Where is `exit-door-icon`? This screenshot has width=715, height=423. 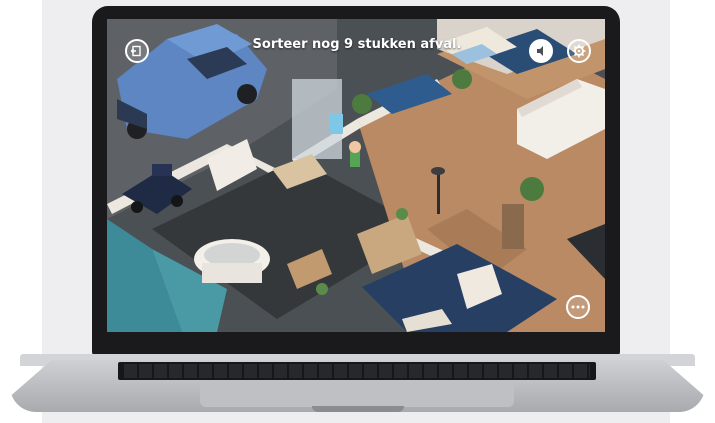
exit-door-icon is located at coordinates (136, 51).